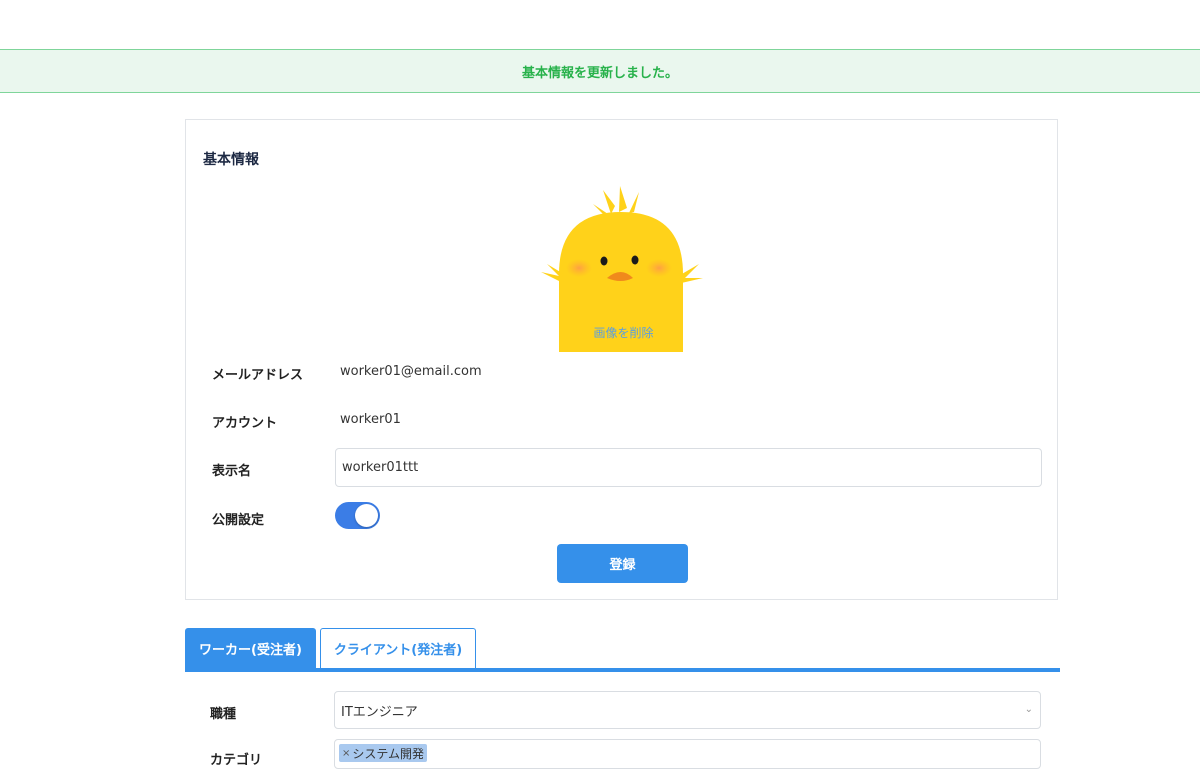 The image size is (1200, 769). I want to click on chevron-down-icon: ⌄, so click(1028, 709).